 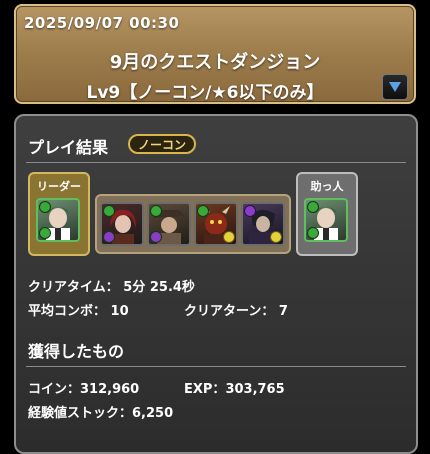 I want to click on dungeon-title: 9月のクエストダンジョン, so click(x=215, y=62).